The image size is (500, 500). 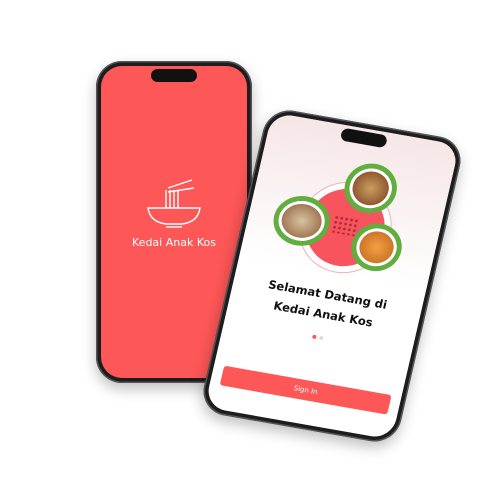 I want to click on dynamic-island, so click(x=174, y=75).